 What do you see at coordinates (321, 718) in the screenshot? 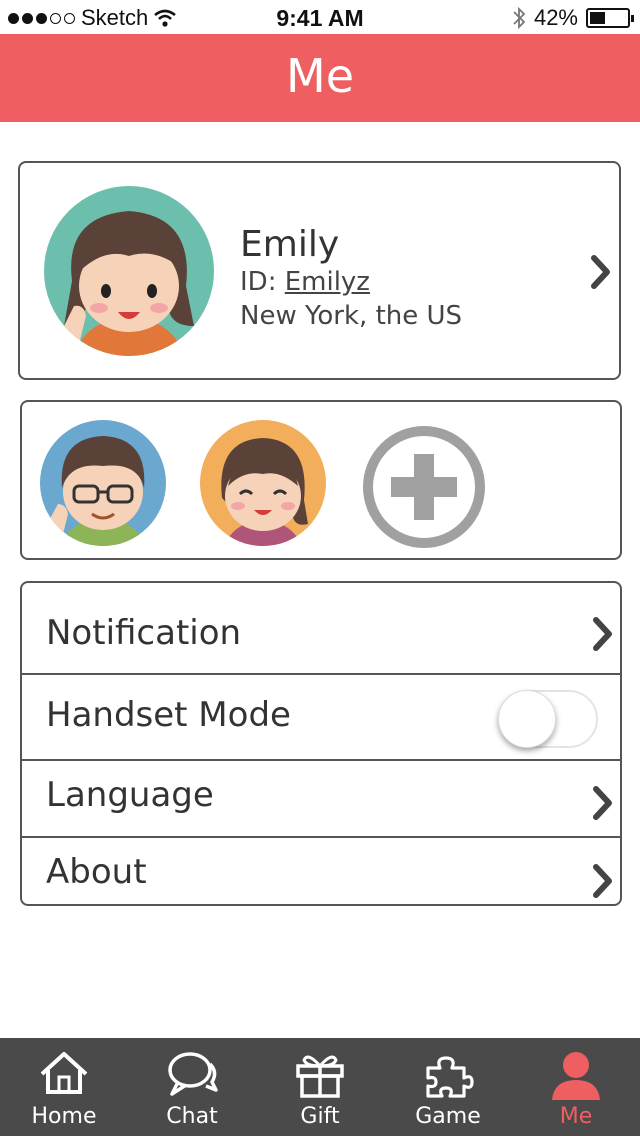
I see `menu-item-handset-mode: Handset Mode` at bounding box center [321, 718].